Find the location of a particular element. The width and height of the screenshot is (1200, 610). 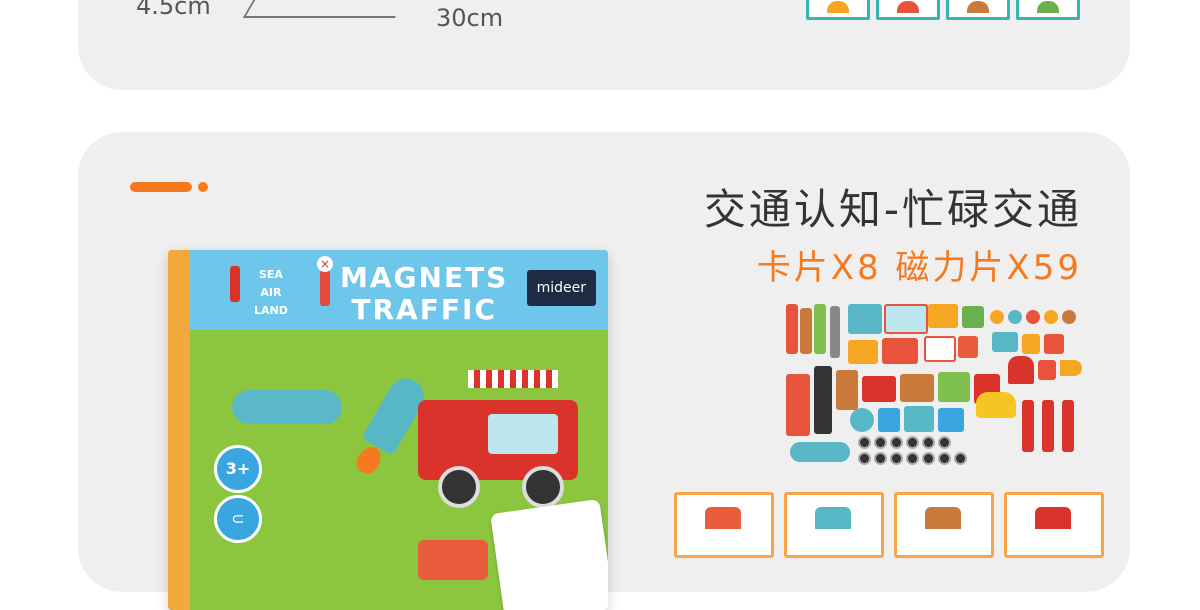

box-outline-drawing is located at coordinates (324, 9).